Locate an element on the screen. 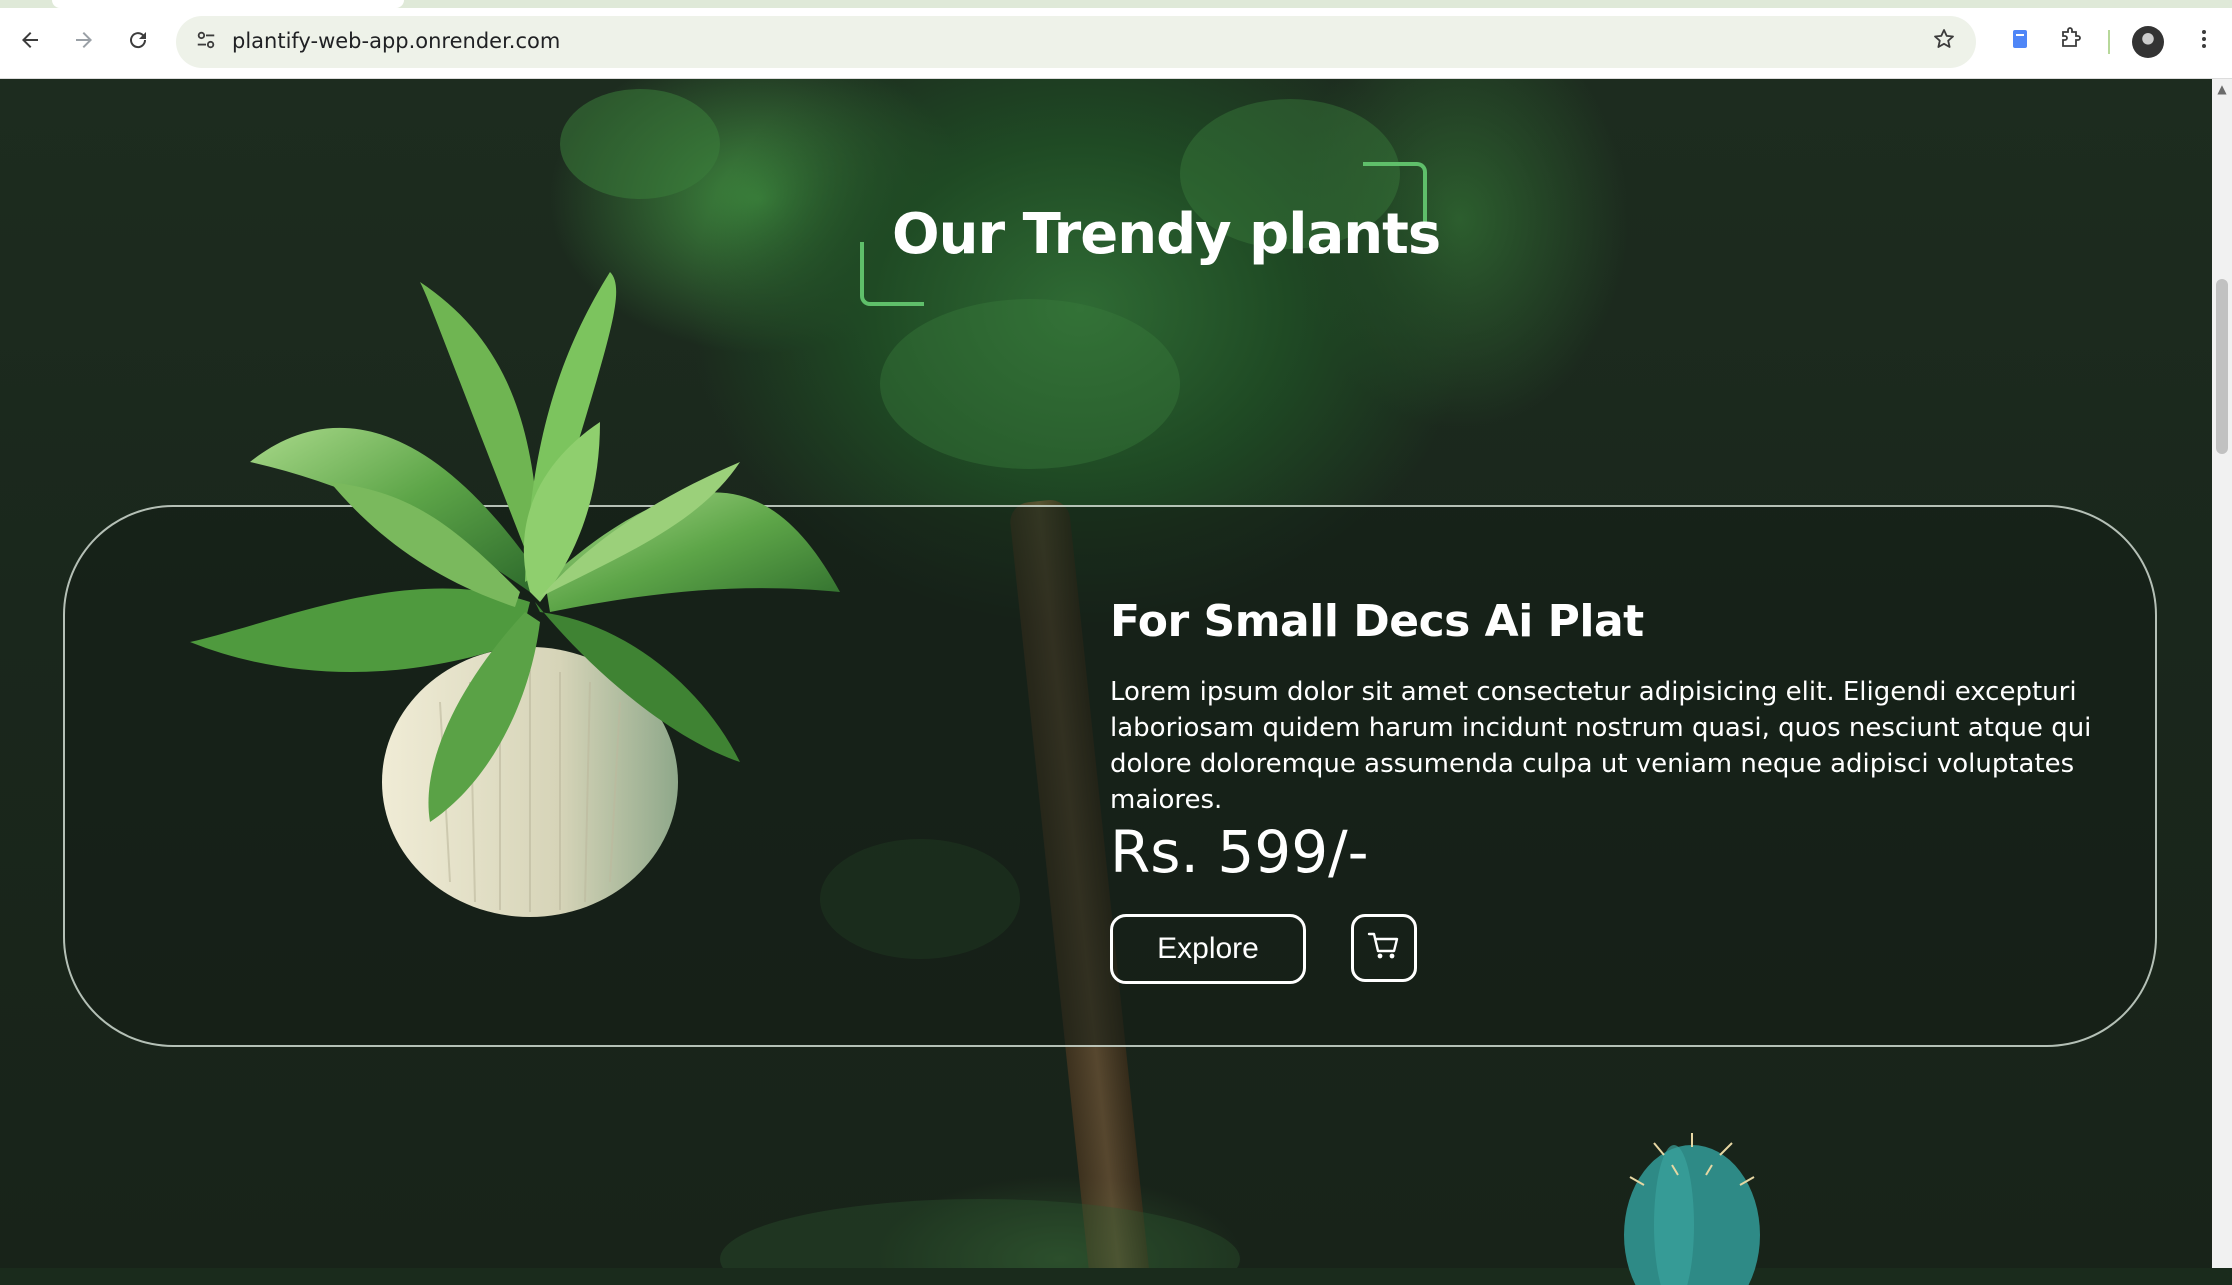 This screenshot has height=1285, width=2232. address-bar: plantify-web-app.onrender.com is located at coordinates (1076, 42).